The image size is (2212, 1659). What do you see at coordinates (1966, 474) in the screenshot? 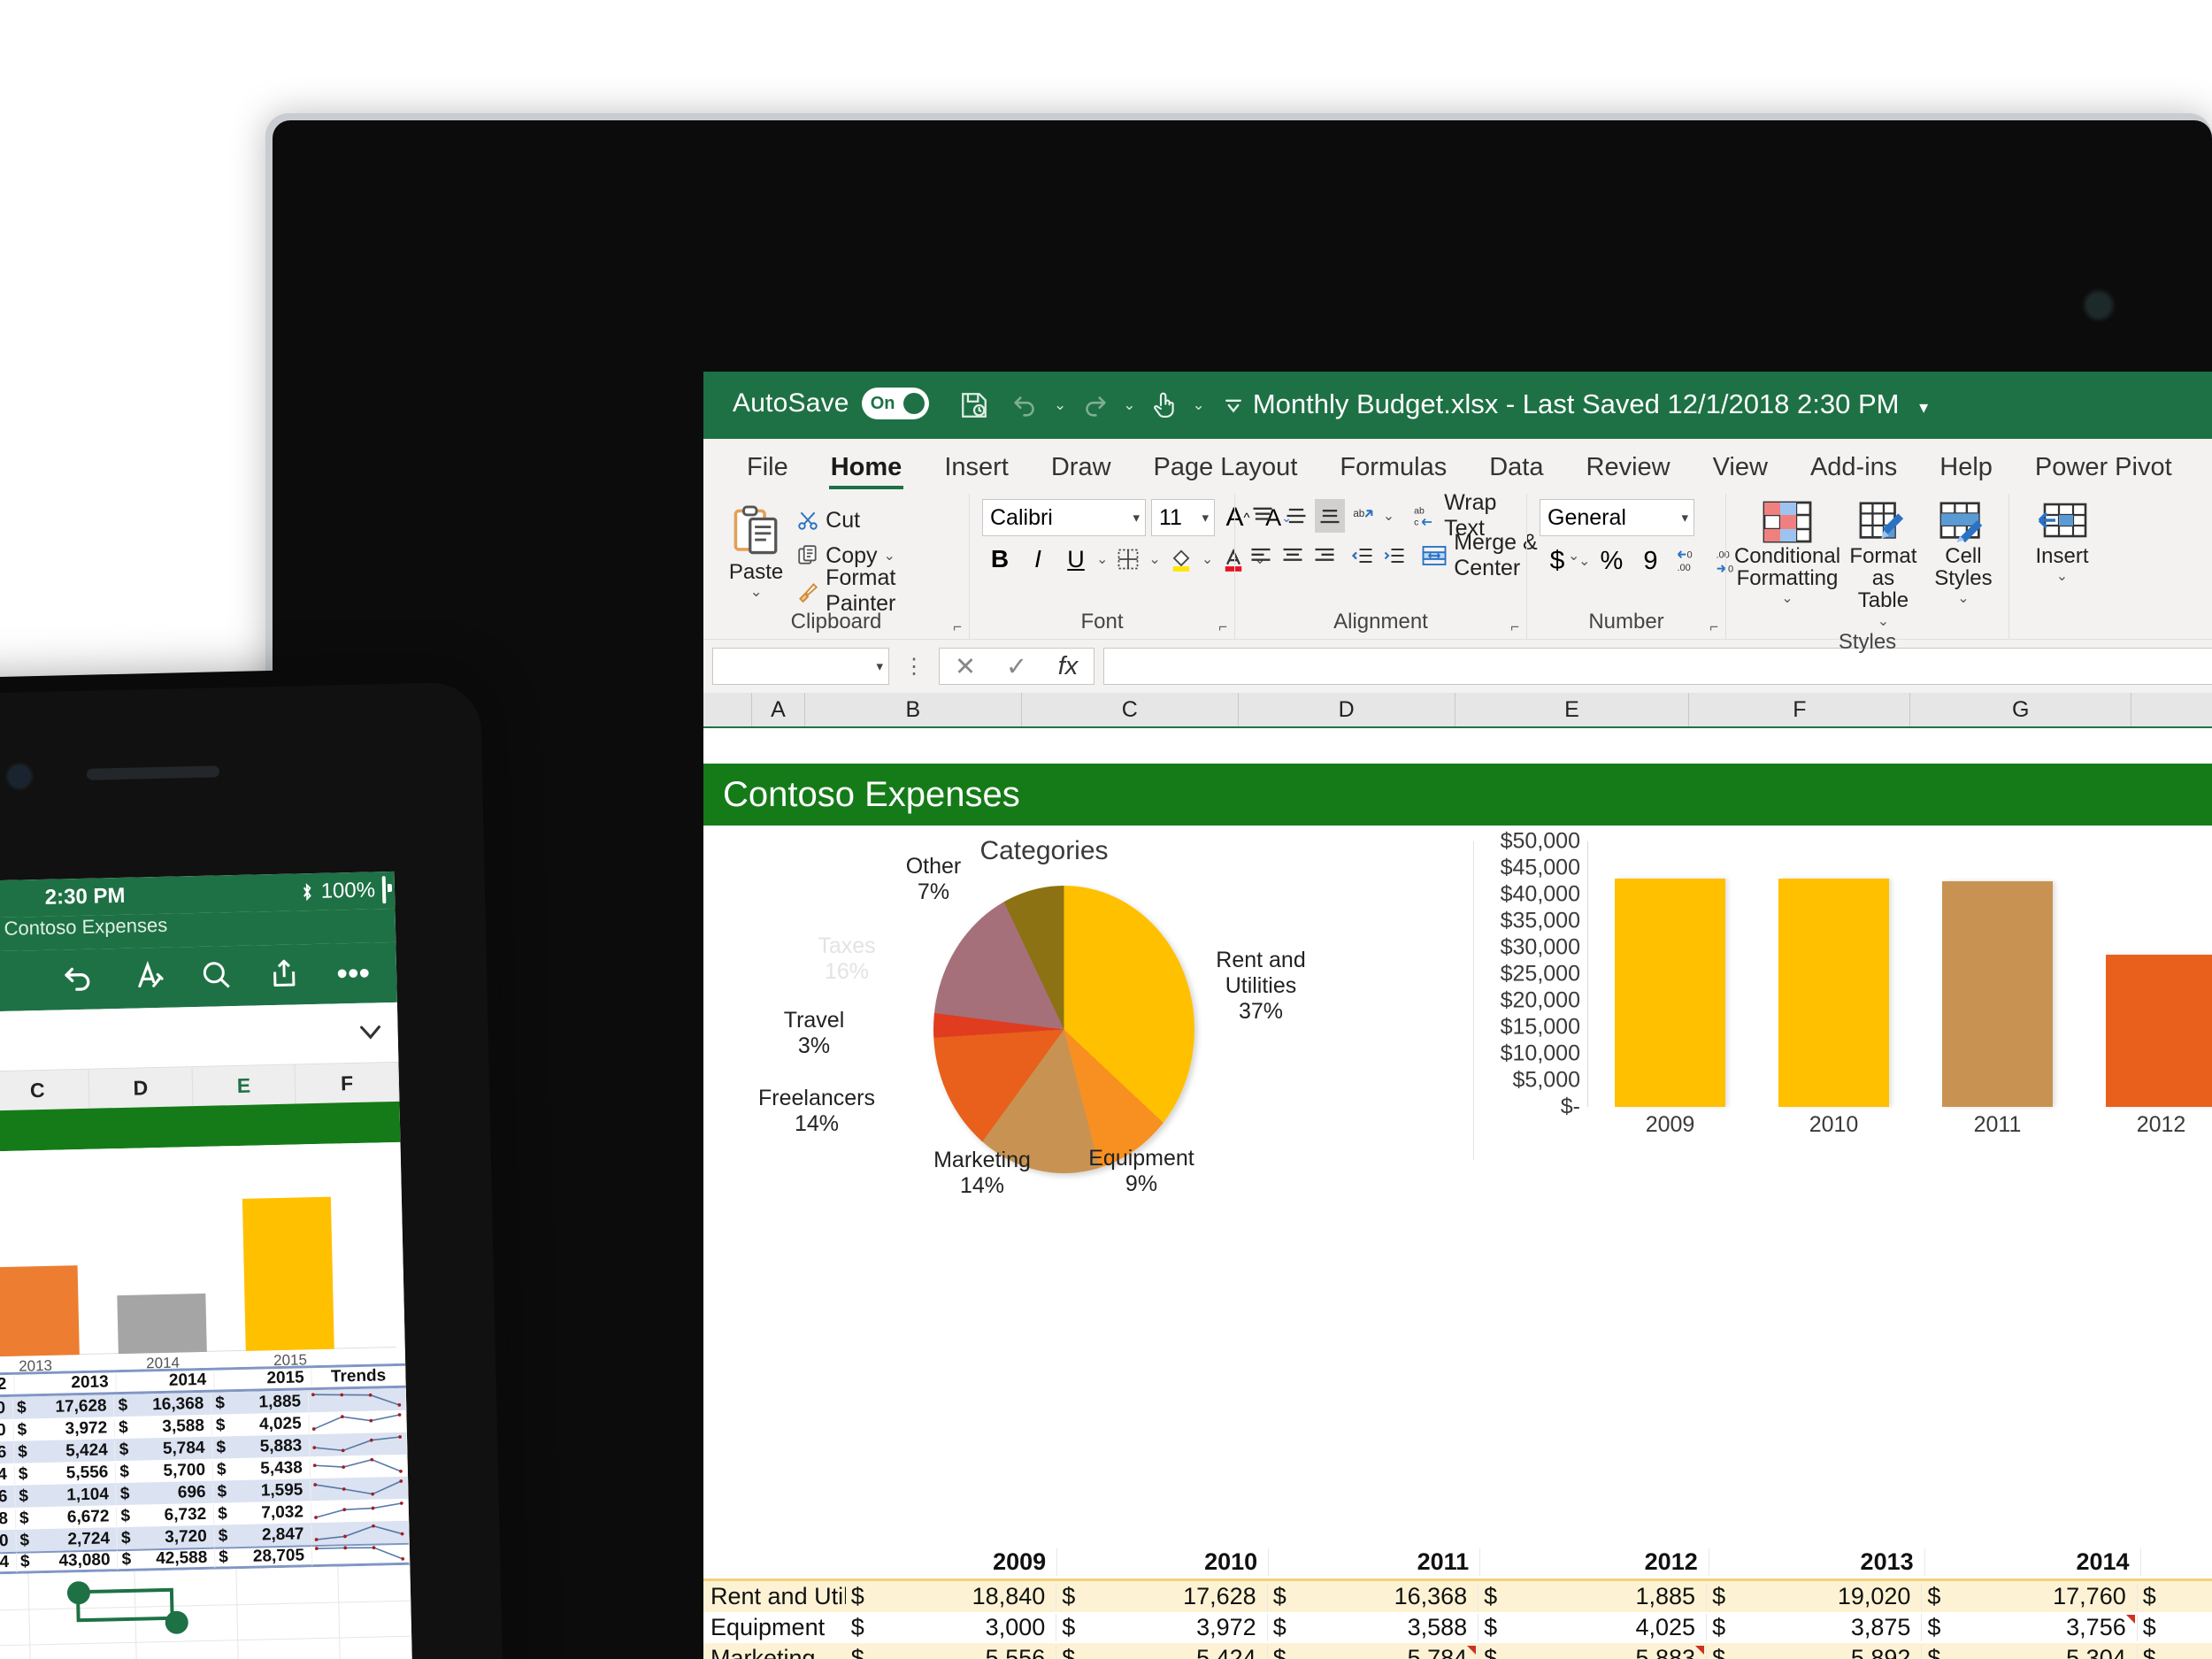
I see `tab-help: Help` at bounding box center [1966, 474].